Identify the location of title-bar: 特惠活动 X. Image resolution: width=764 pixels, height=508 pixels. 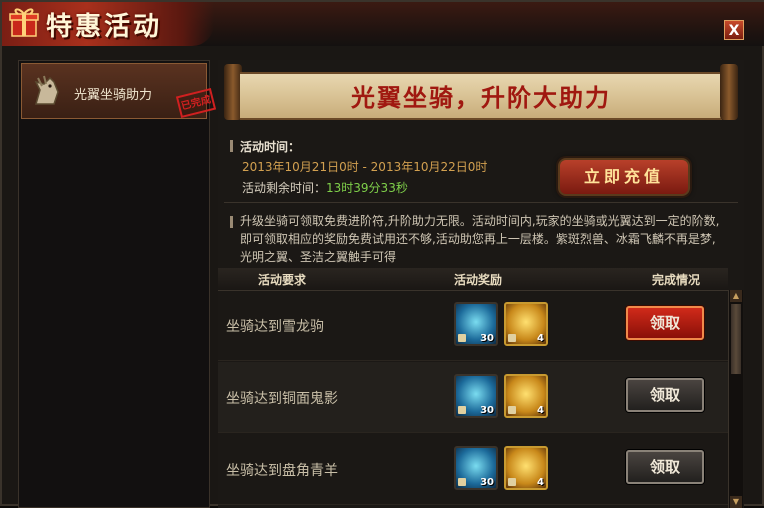
(383, 24).